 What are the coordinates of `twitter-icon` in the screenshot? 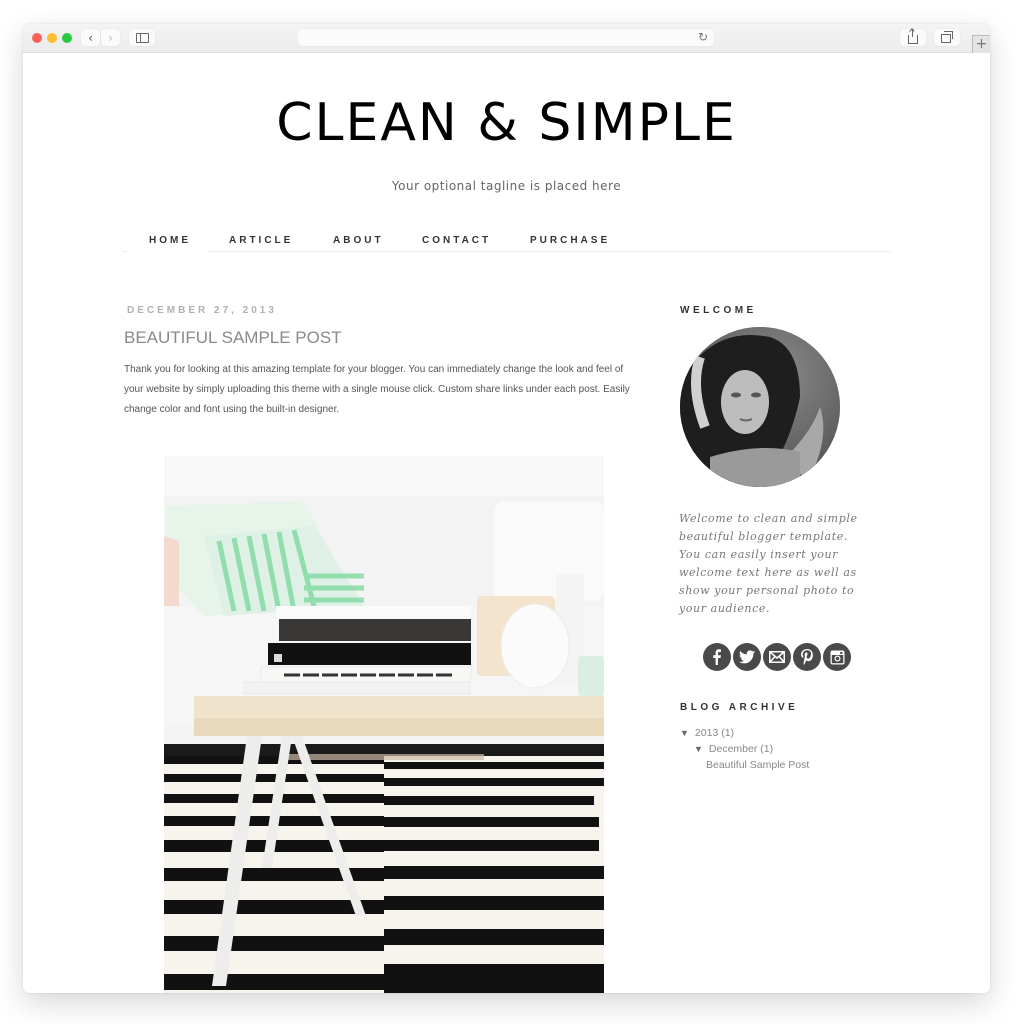 It's located at (747, 657).